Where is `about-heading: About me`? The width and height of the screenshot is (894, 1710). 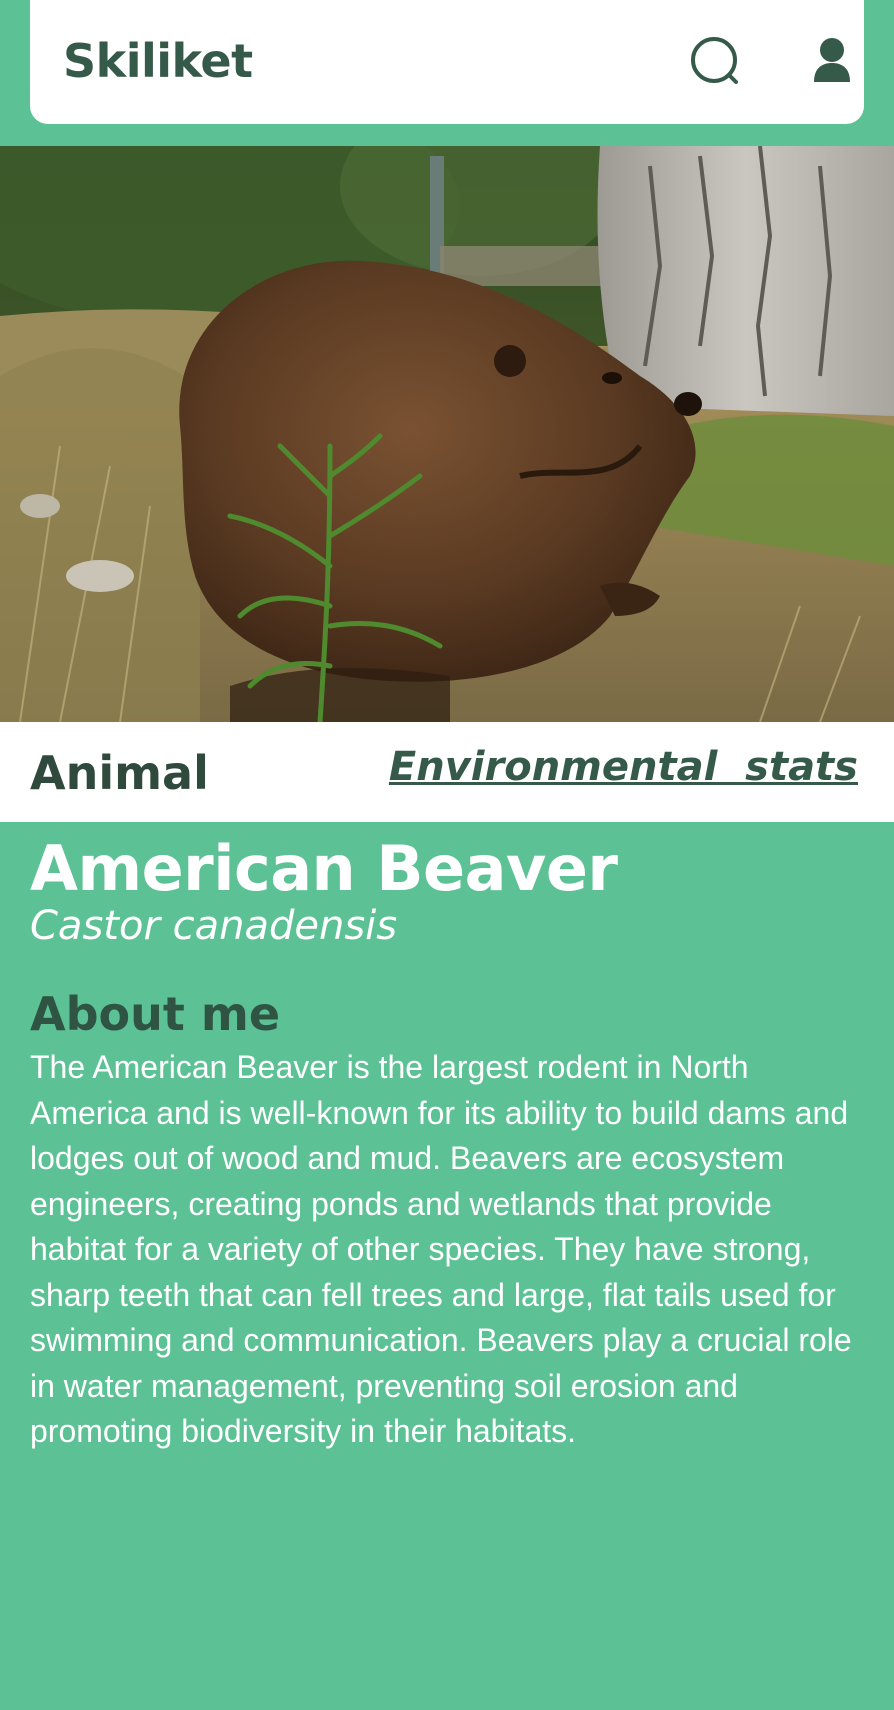 about-heading: About me is located at coordinates (155, 1014).